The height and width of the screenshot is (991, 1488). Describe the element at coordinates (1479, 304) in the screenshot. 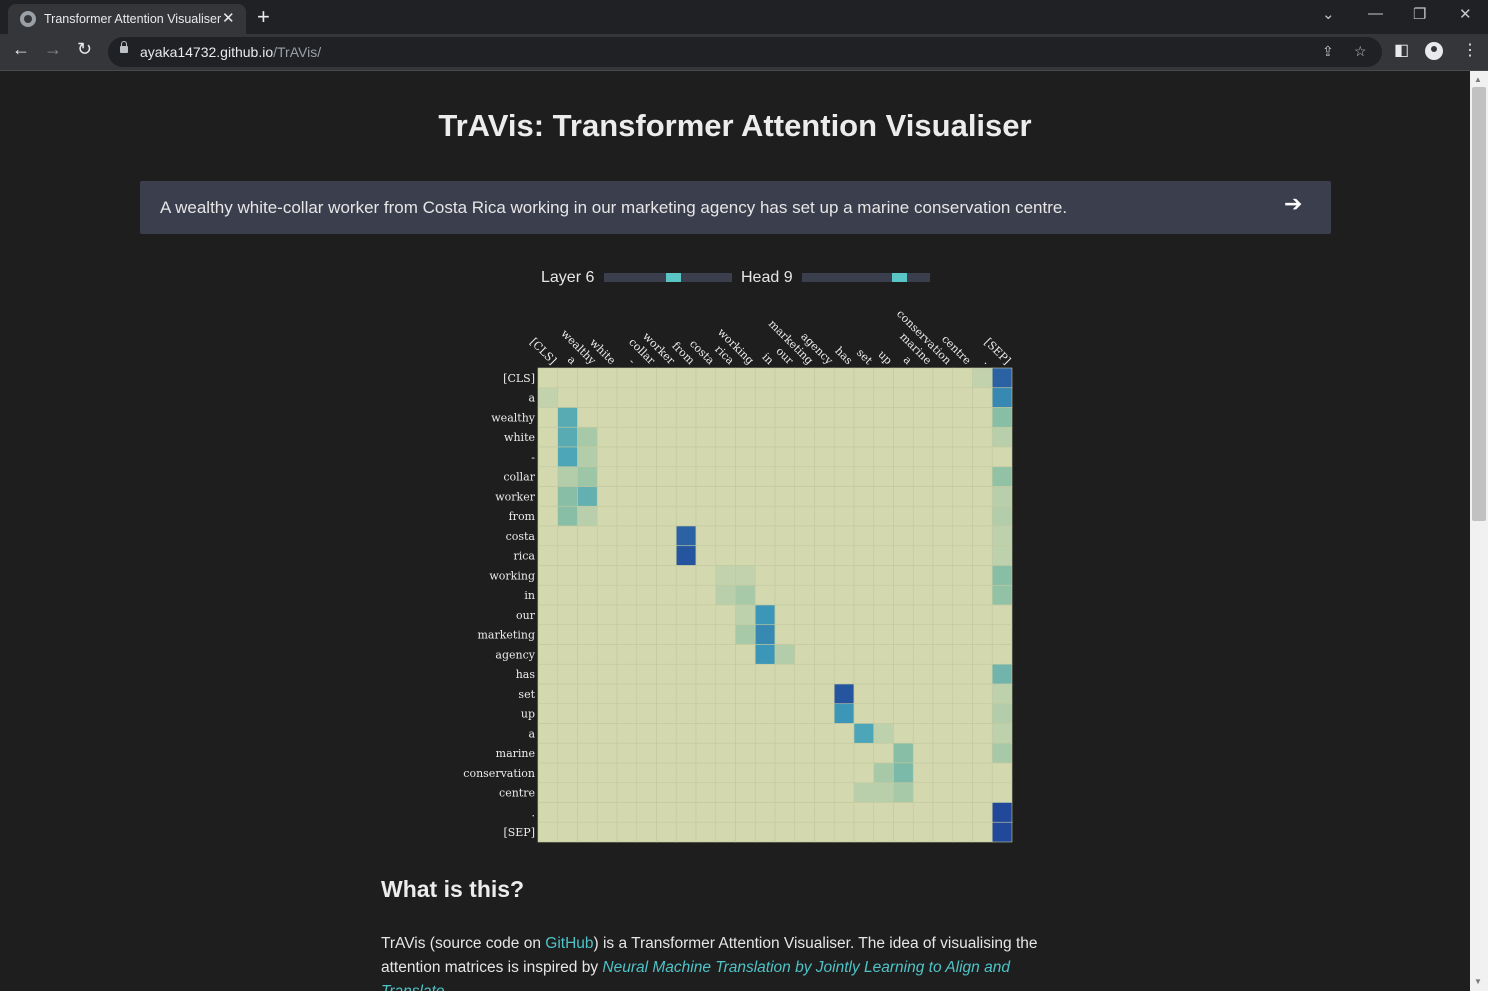

I see `scrollbar-thumb` at that location.